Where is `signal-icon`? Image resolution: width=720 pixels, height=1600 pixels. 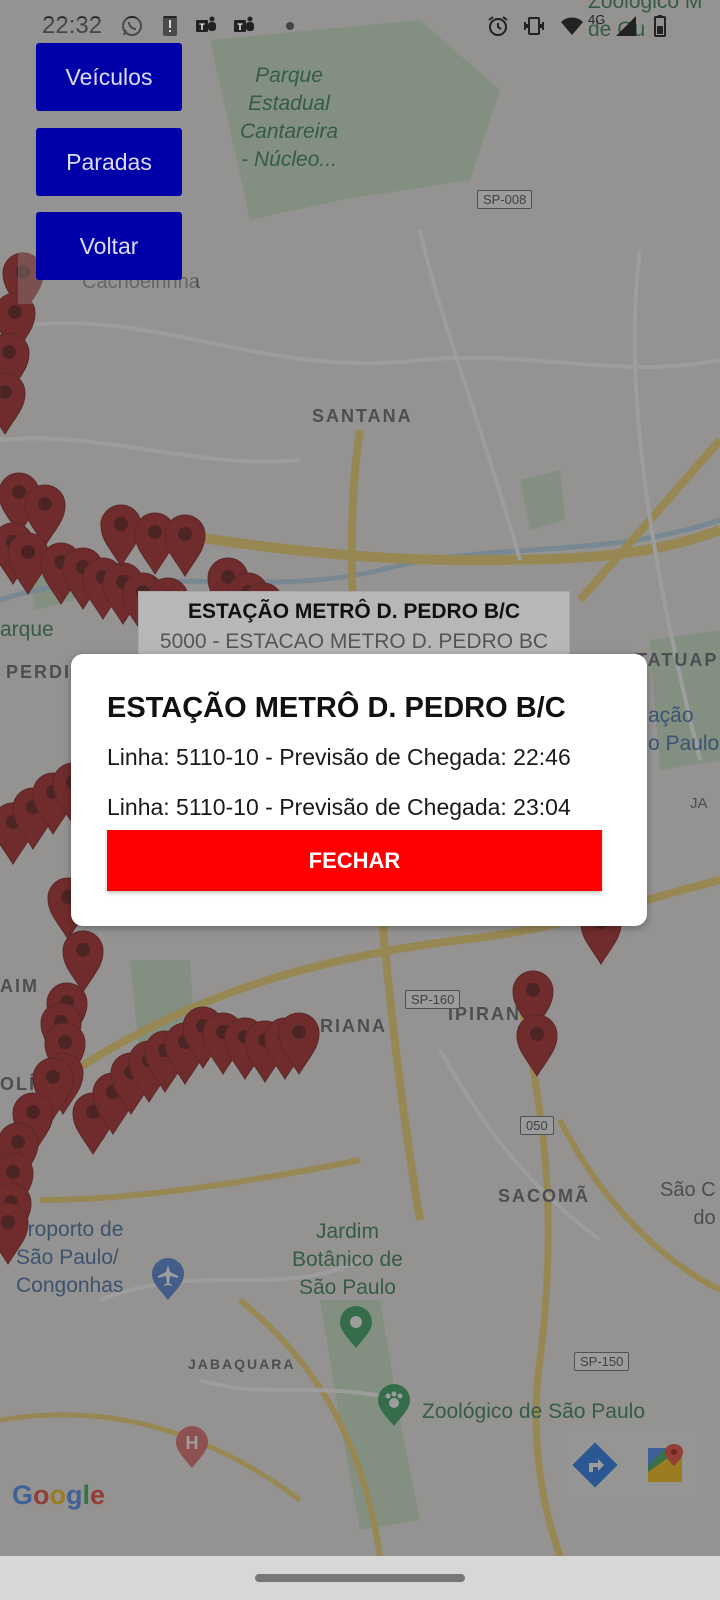 signal-icon is located at coordinates (626, 26).